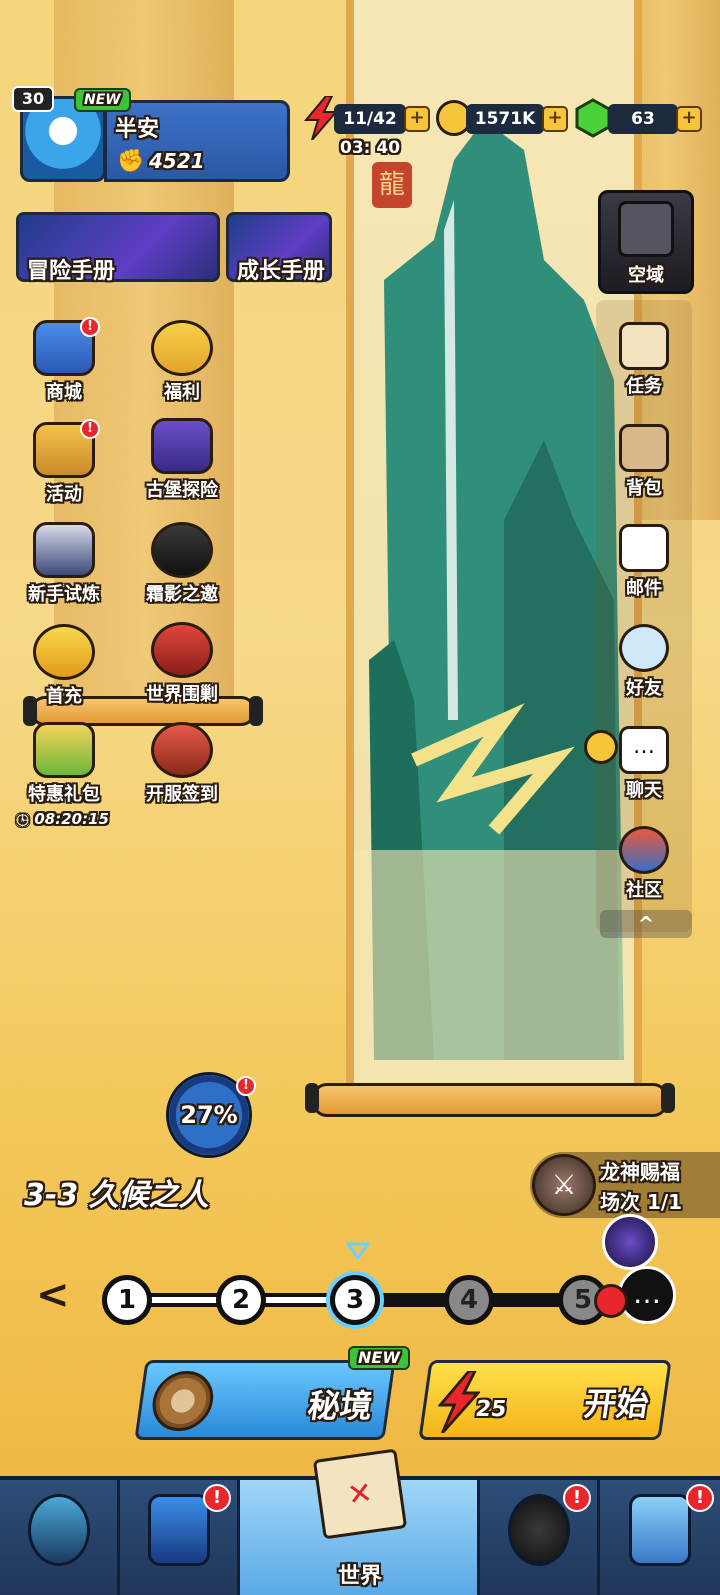  Describe the element at coordinates (689, 119) in the screenshot. I see `gem-add-button: +` at that location.